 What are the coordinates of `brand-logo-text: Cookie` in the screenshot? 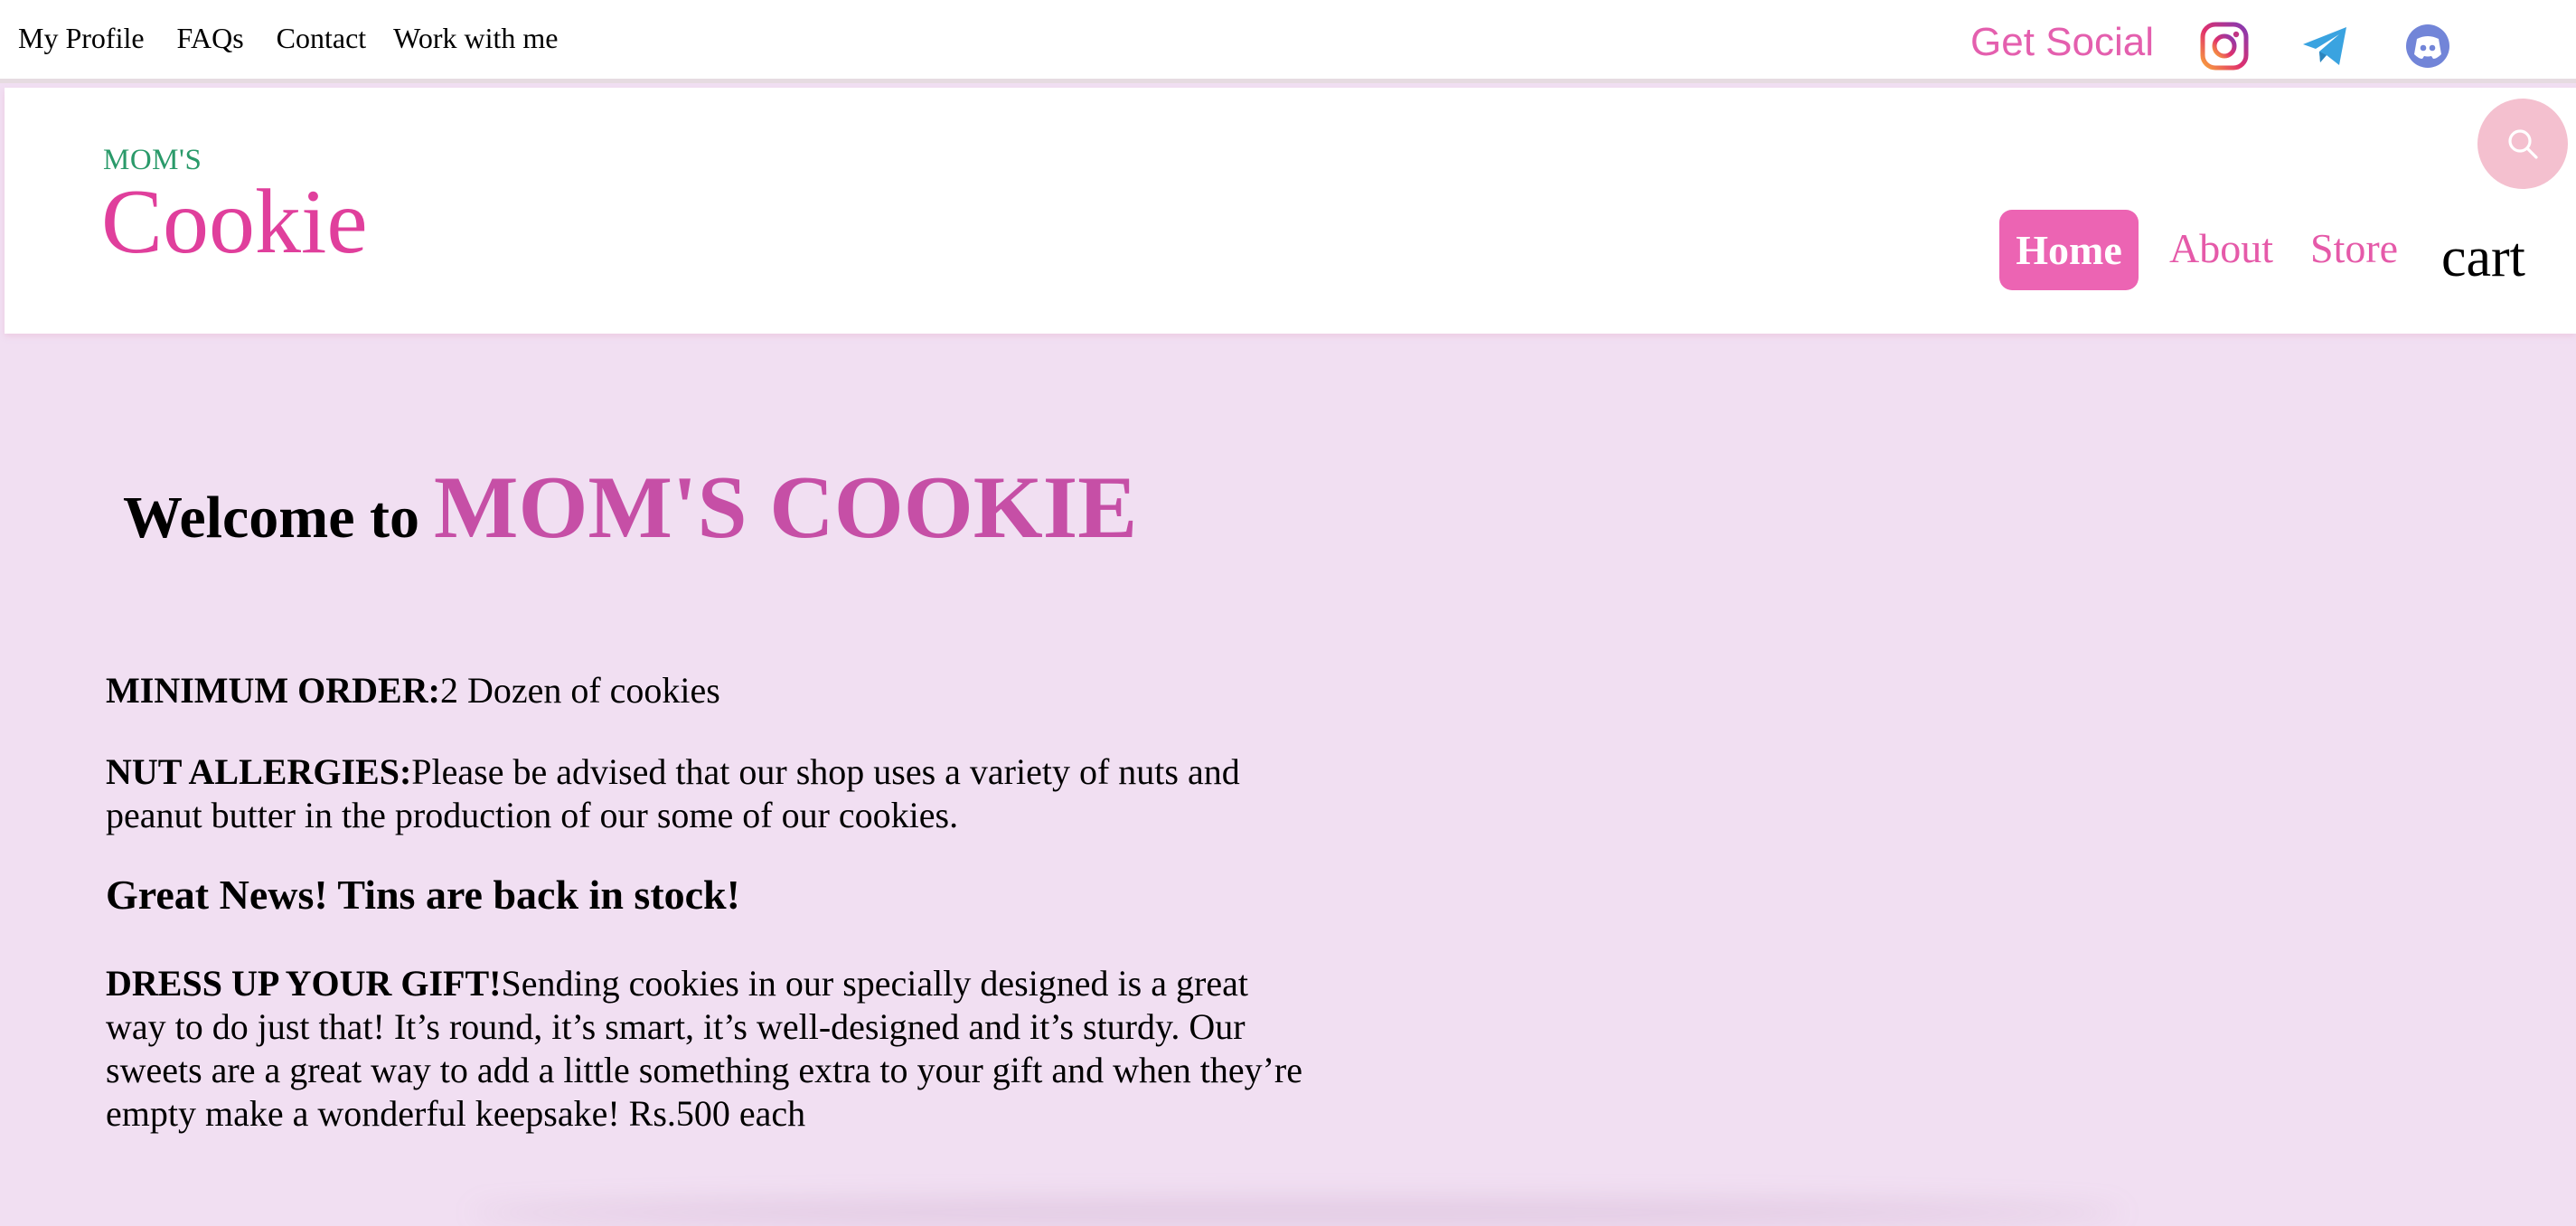 It's located at (234, 222).